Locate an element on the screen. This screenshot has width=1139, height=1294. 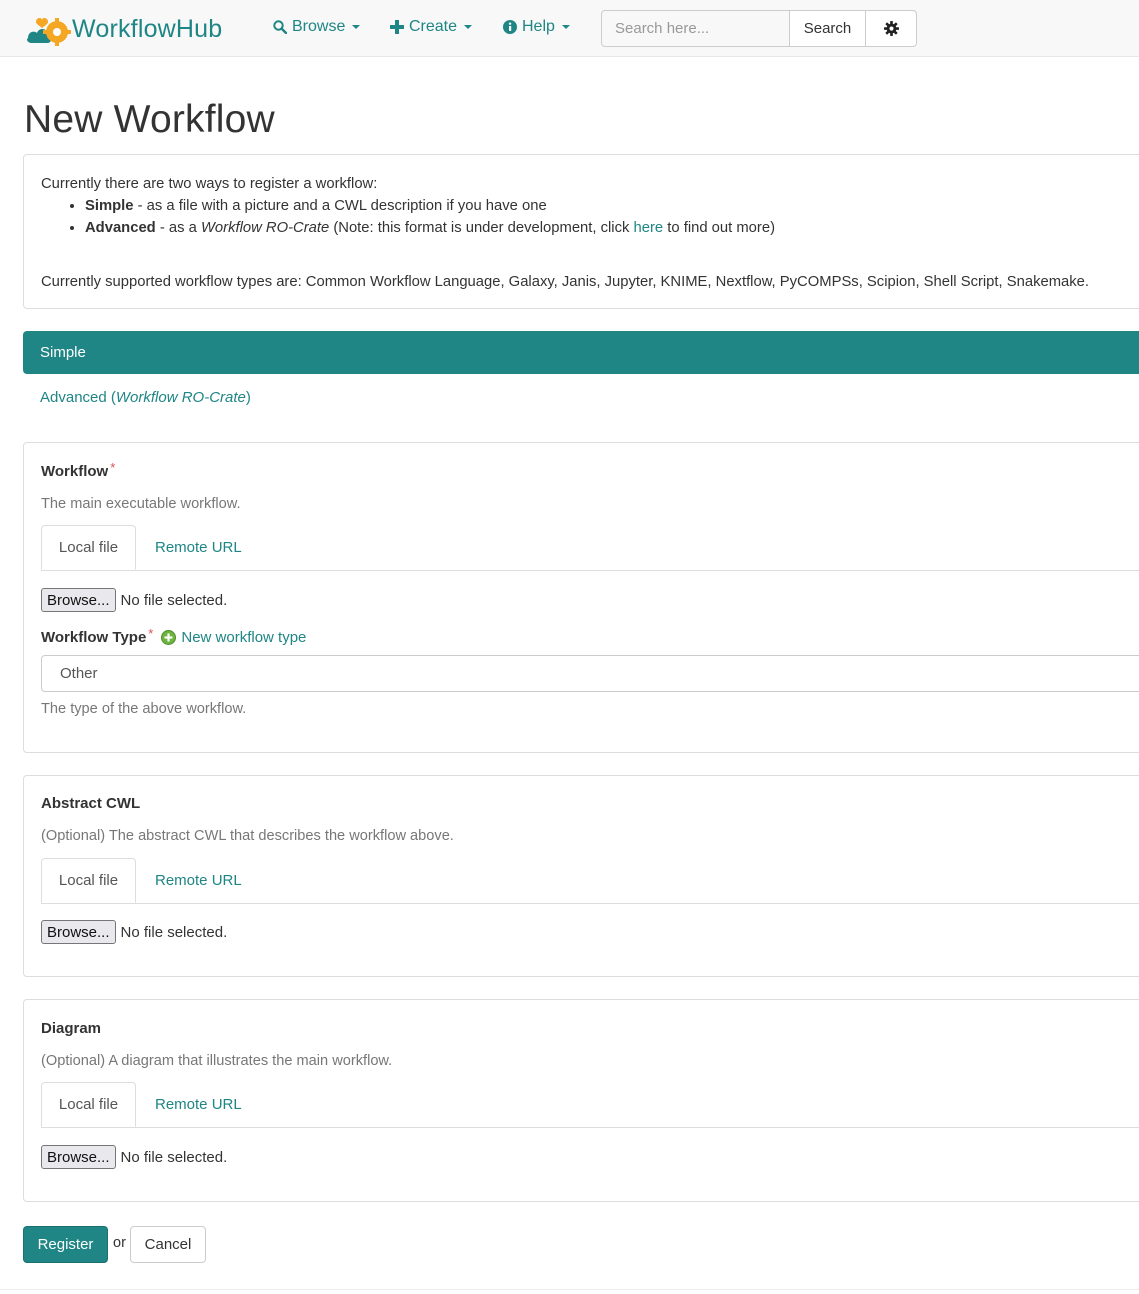
nav-create-label: Create is located at coordinates (433, 26).